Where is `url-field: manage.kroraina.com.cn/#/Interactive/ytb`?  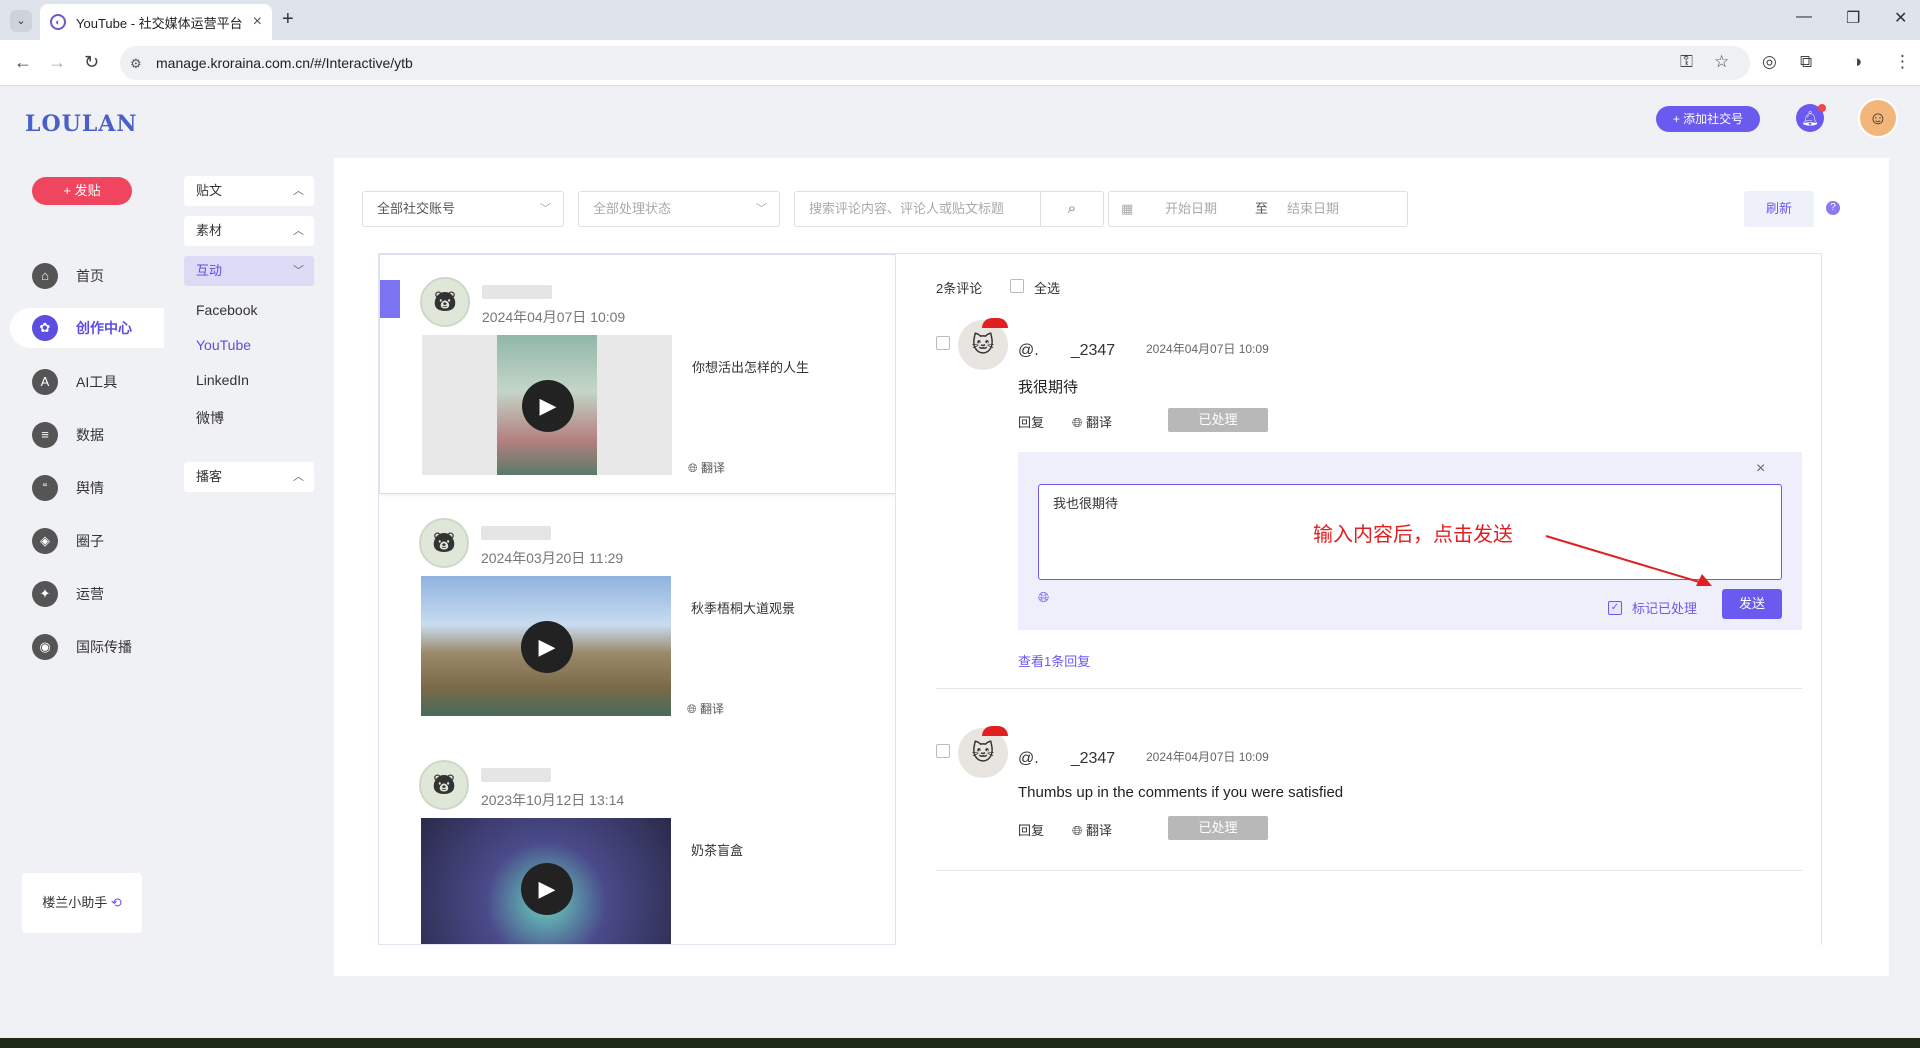 url-field: manage.kroraina.com.cn/#/Interactive/ytb is located at coordinates (935, 63).